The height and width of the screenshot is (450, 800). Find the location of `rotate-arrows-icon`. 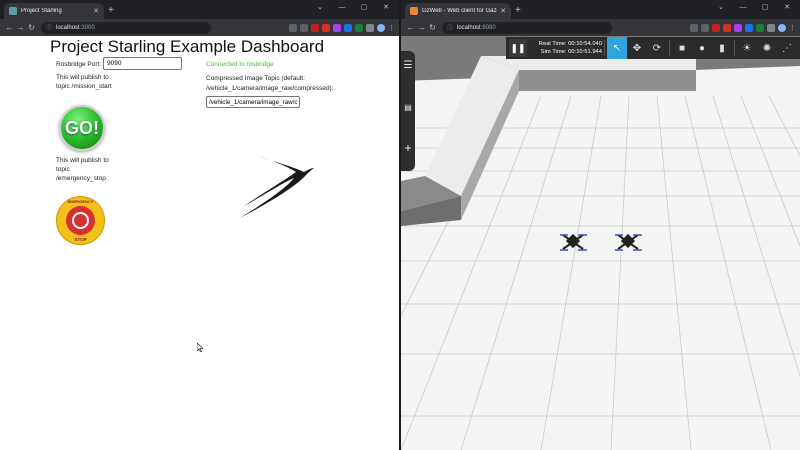

rotate-arrows-icon is located at coordinates (80, 220).